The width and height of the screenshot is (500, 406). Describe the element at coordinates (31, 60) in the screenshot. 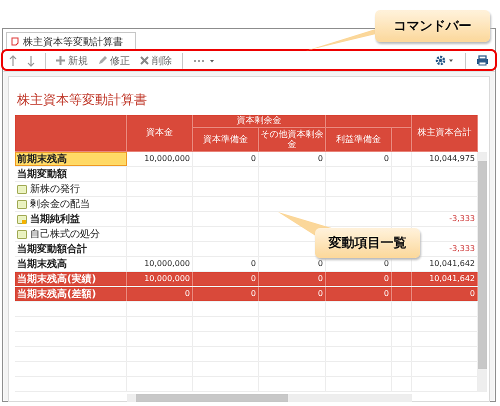

I see `down-arrow-icon` at that location.